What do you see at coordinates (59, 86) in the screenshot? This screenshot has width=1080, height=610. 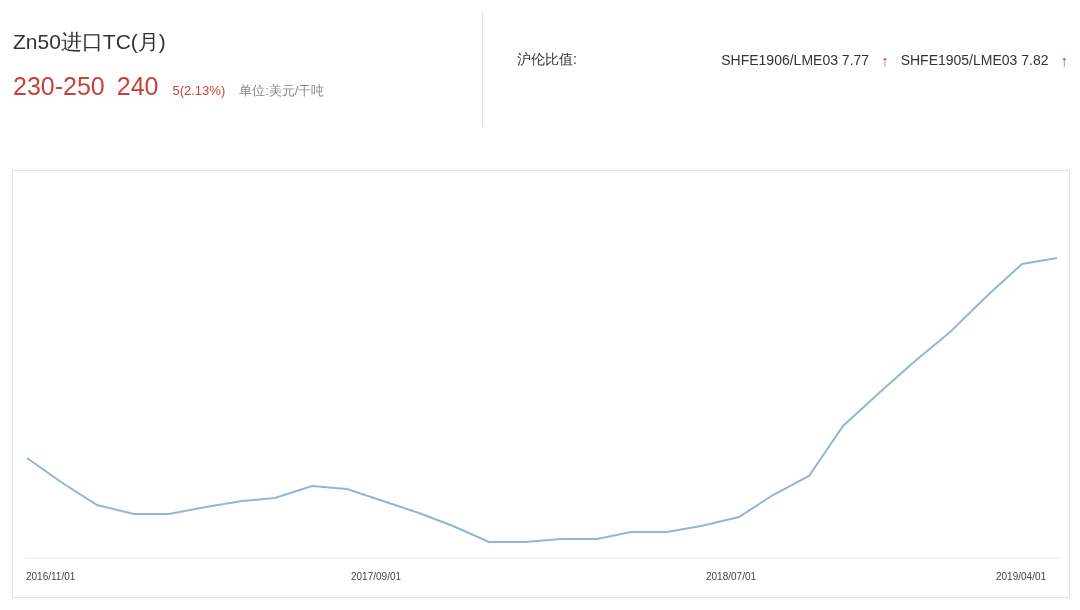 I see `price-range: 230-250` at bounding box center [59, 86].